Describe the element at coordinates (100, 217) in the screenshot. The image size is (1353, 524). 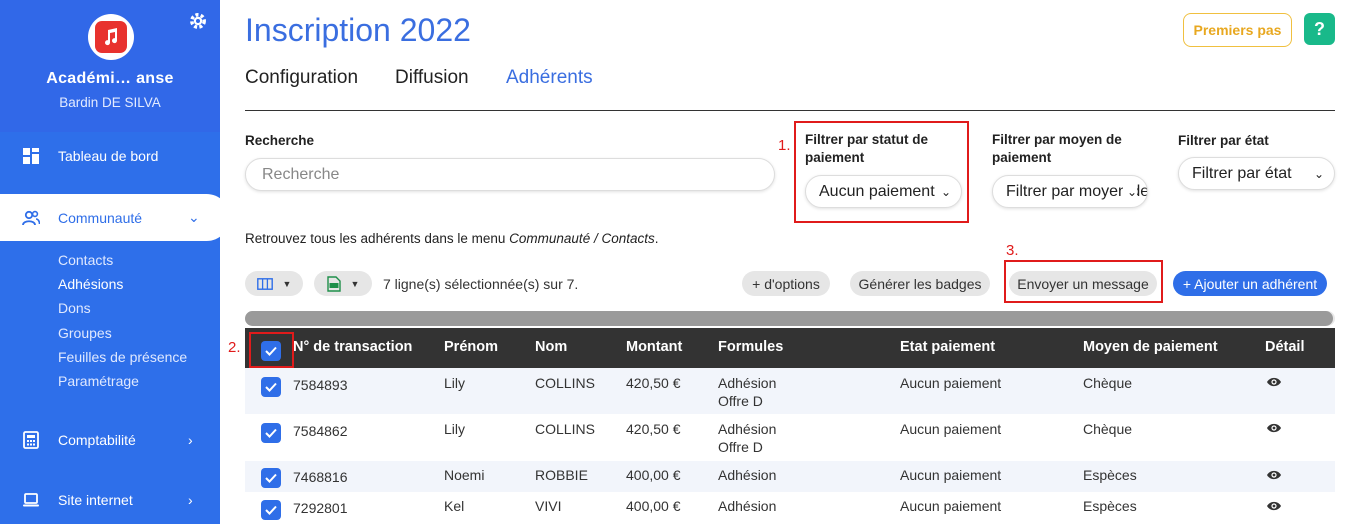
I see `sidebar-item-label: Communauté` at that location.